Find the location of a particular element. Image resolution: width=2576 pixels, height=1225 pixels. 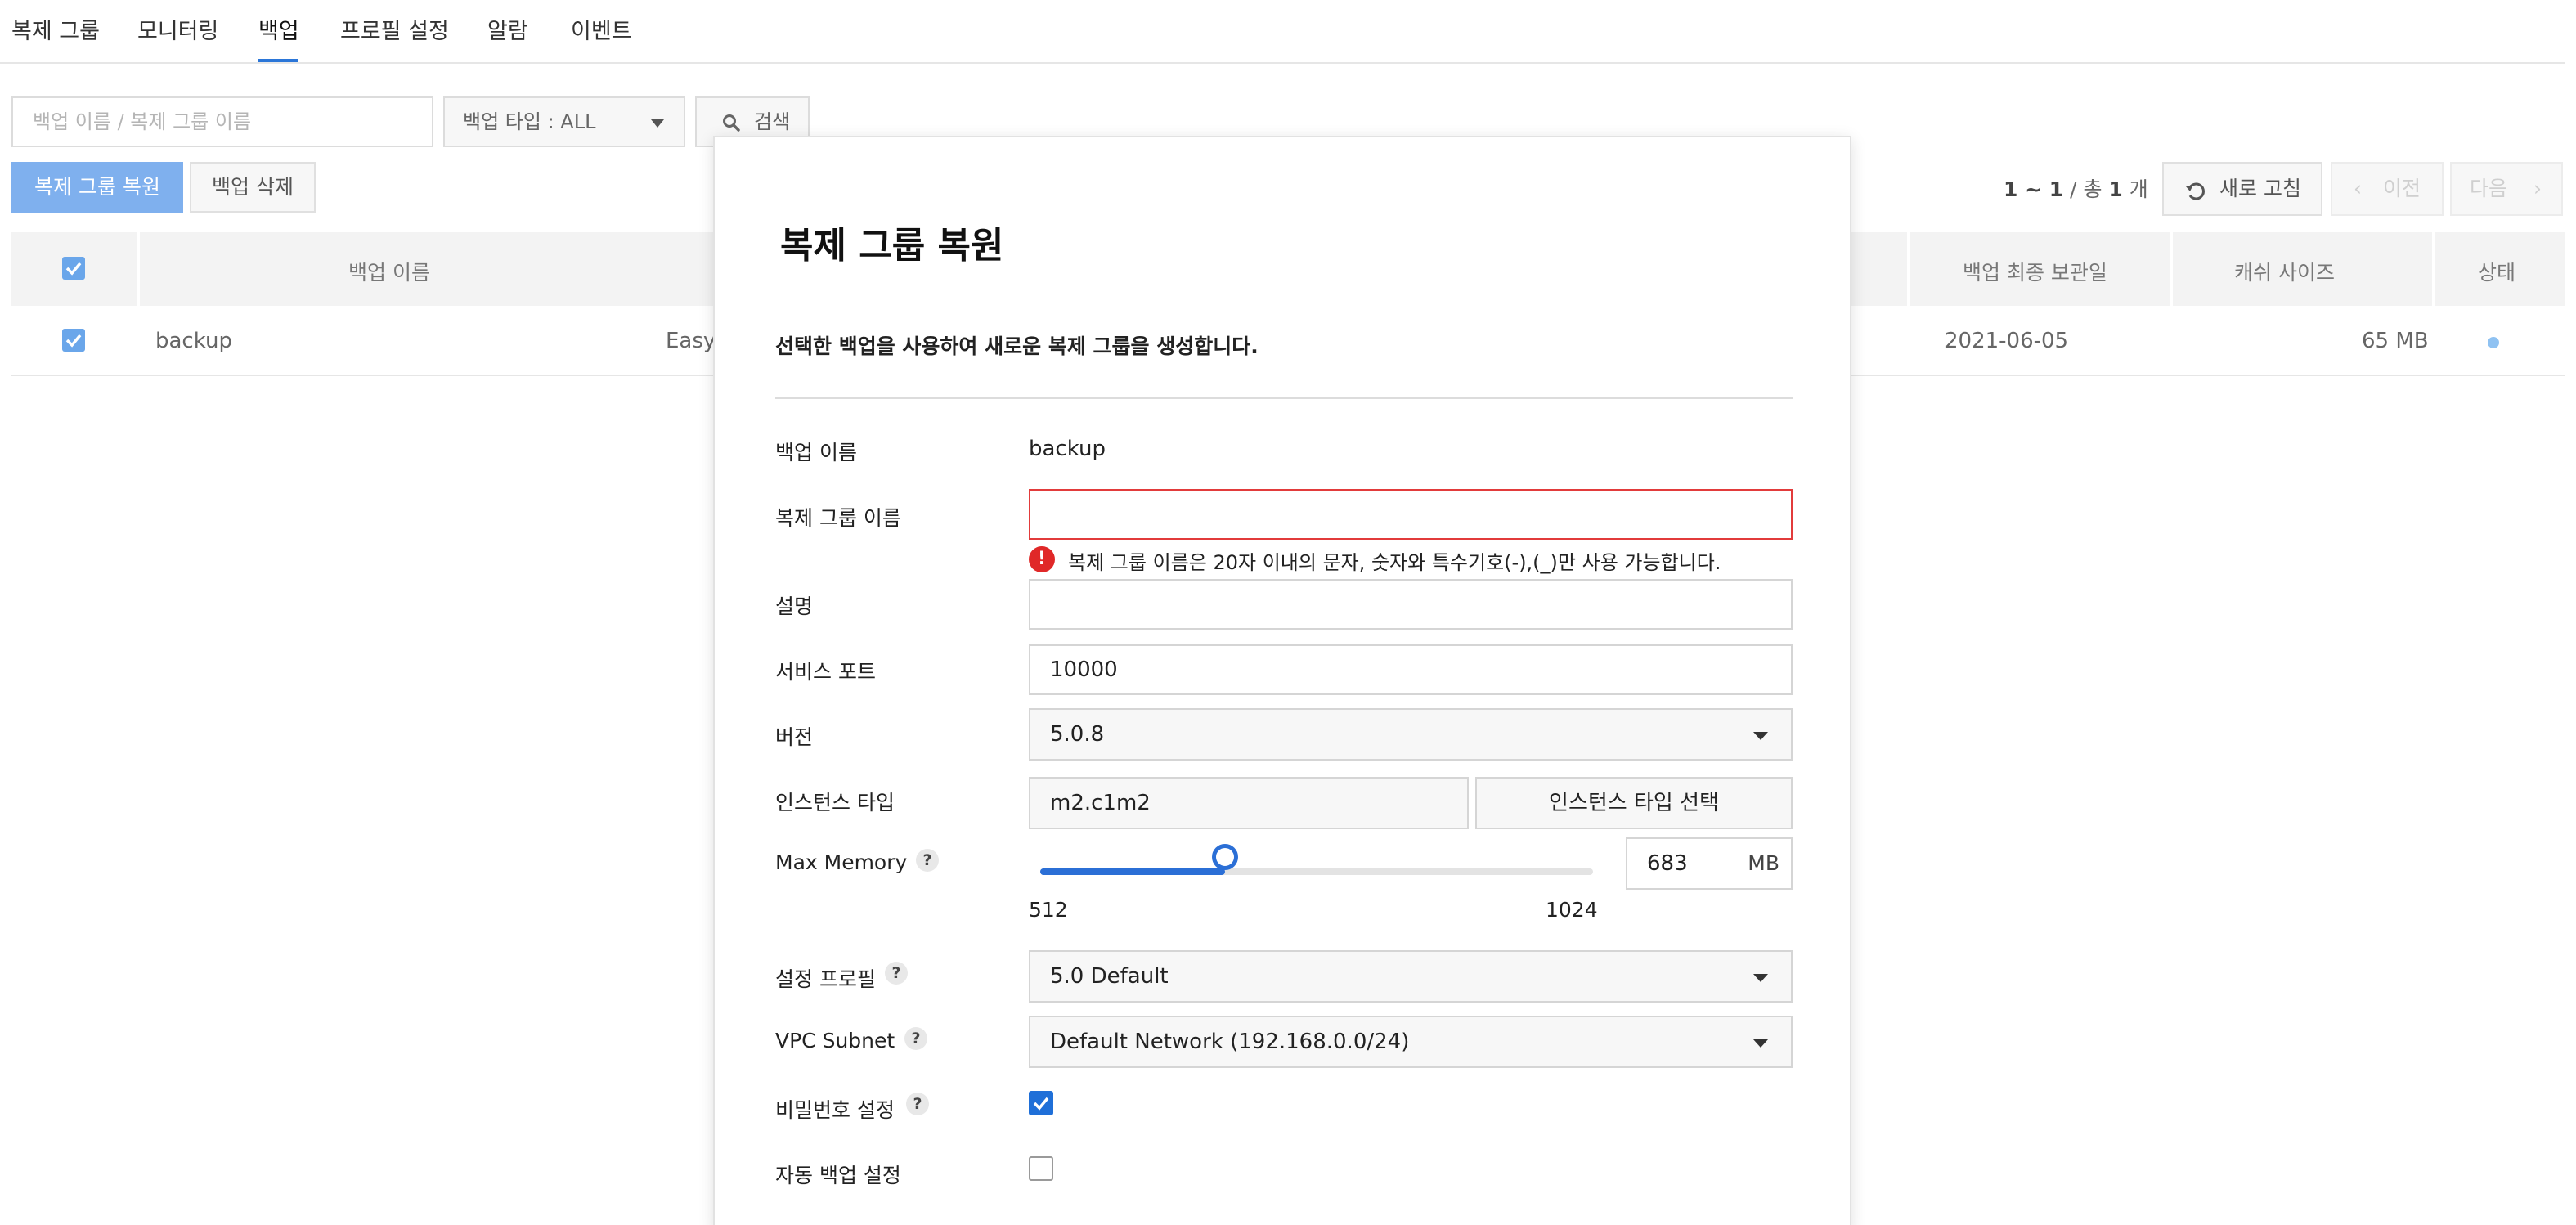

instance-type-value: m2.c1m2 is located at coordinates (1249, 803).